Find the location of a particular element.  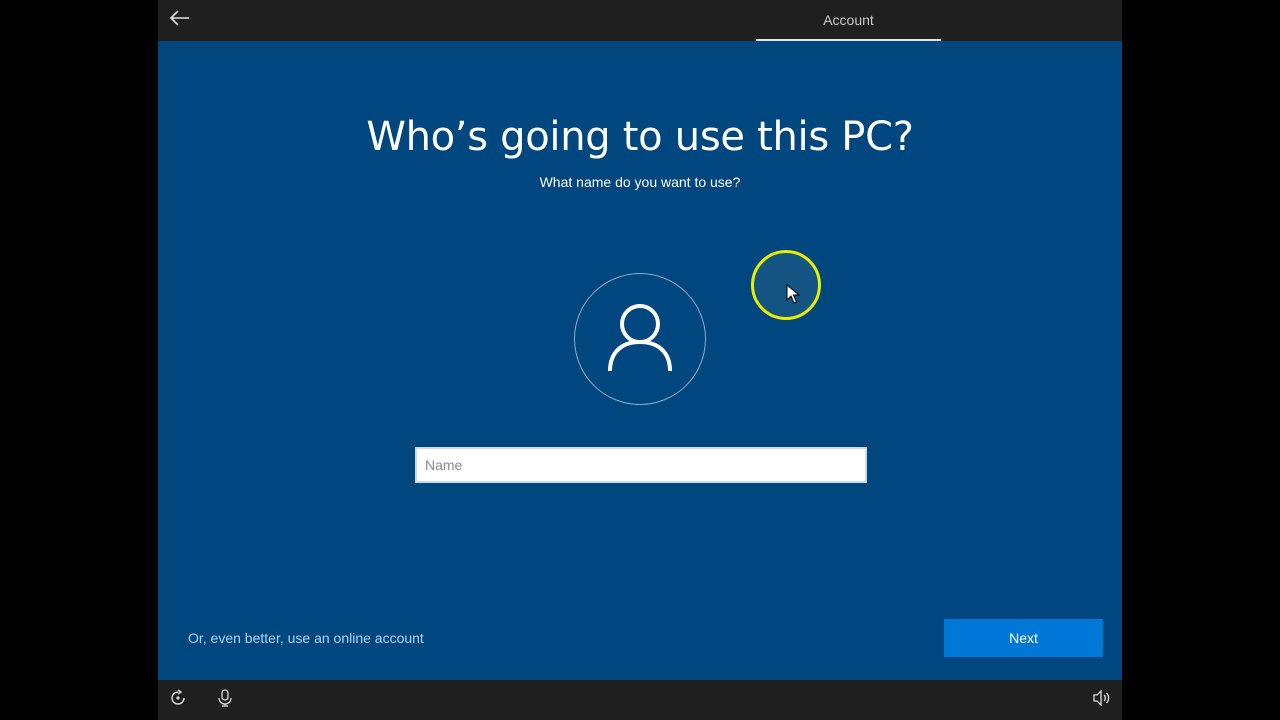

user-icon is located at coordinates (640, 339).